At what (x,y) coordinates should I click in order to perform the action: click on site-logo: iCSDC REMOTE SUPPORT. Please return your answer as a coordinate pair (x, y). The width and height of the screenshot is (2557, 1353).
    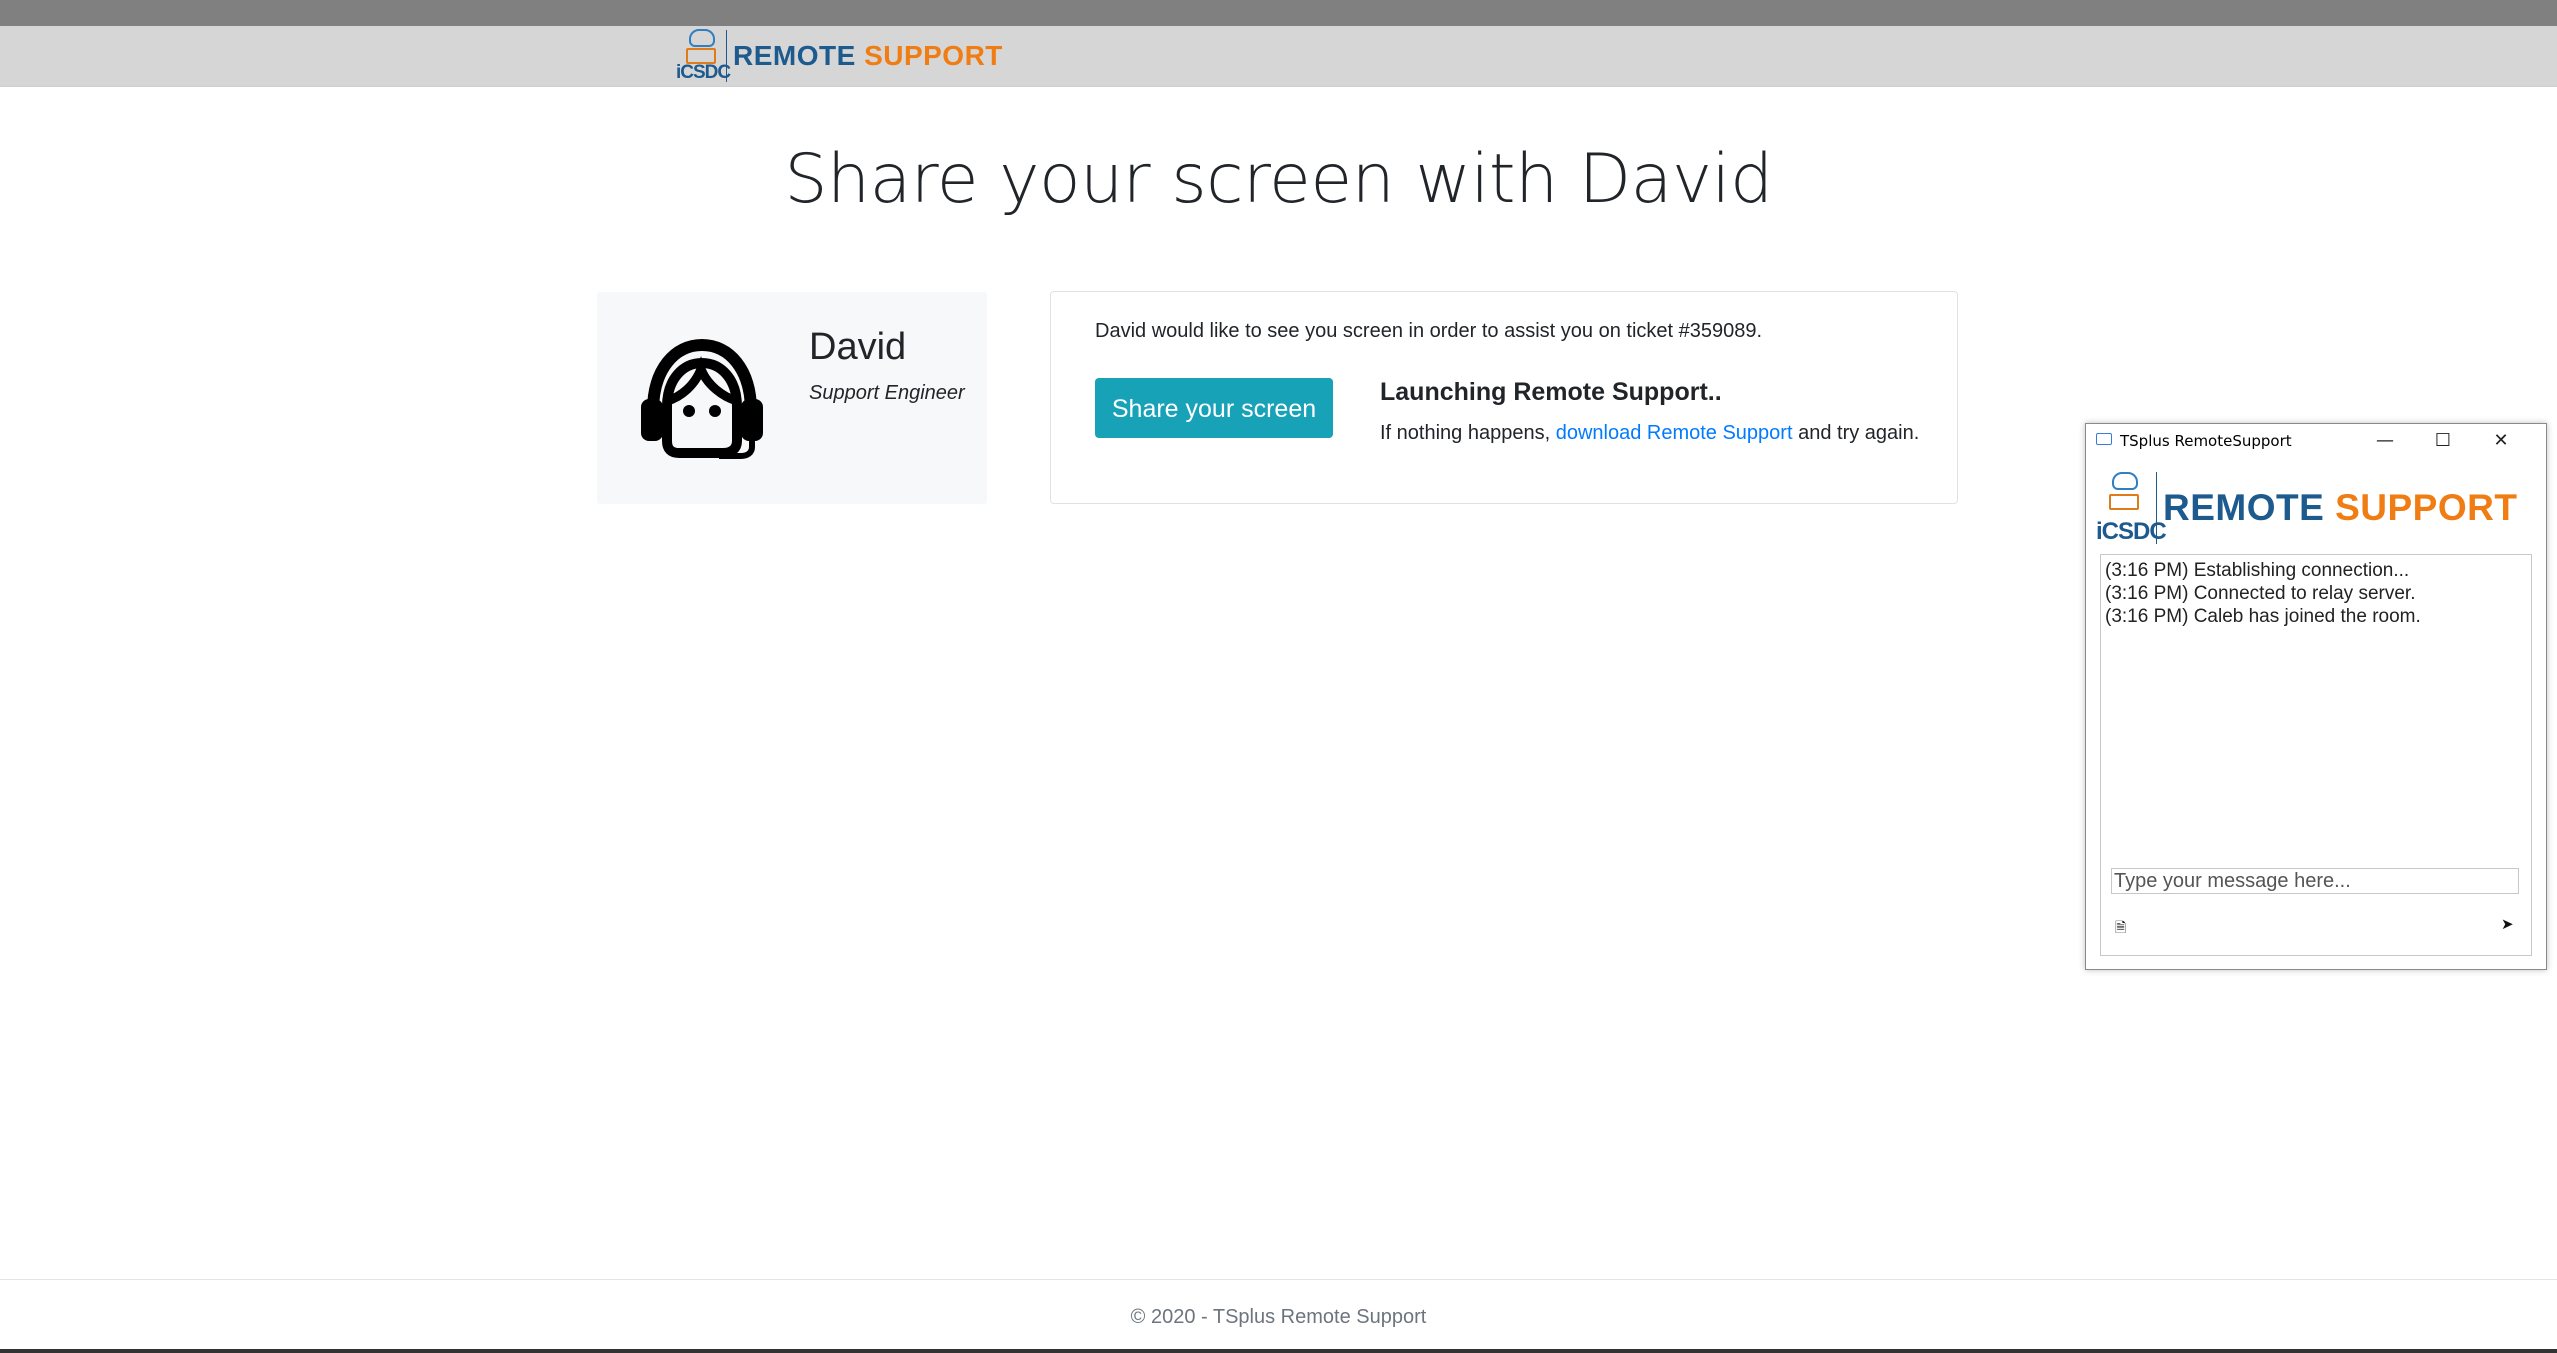
    Looking at the image, I should click on (839, 56).